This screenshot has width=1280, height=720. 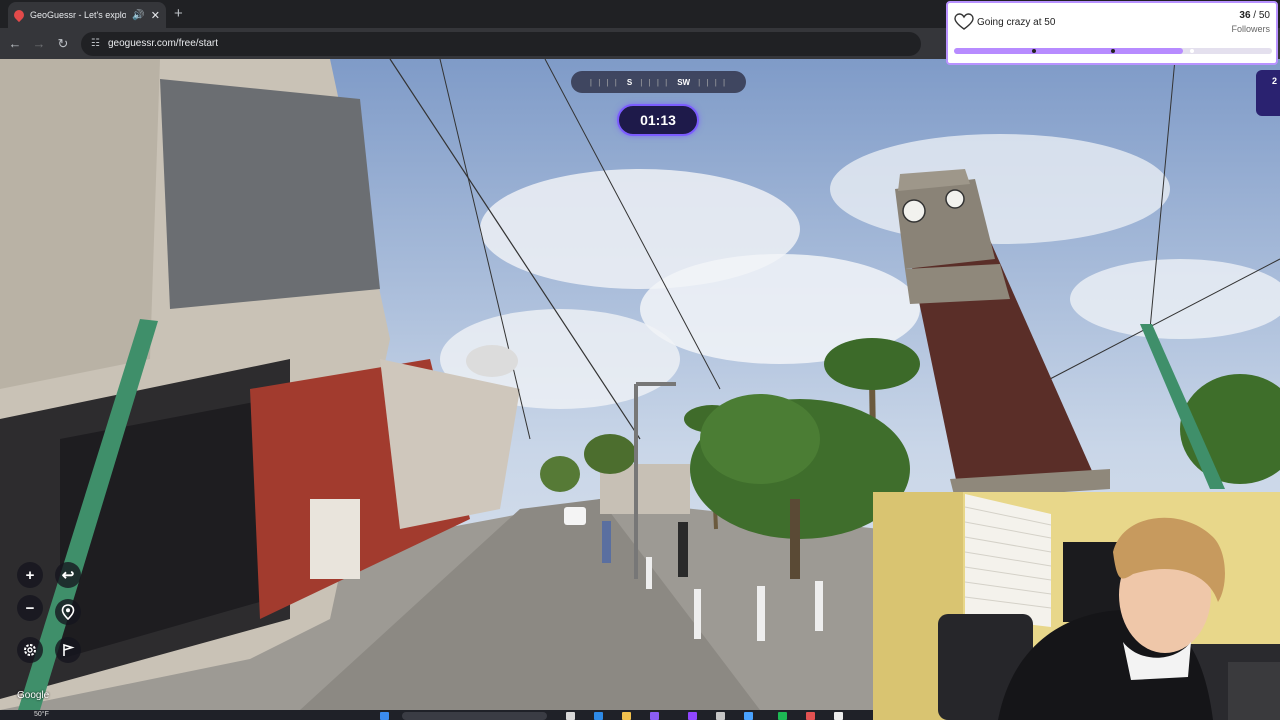 What do you see at coordinates (692, 716) in the screenshot?
I see `twitch-icon` at bounding box center [692, 716].